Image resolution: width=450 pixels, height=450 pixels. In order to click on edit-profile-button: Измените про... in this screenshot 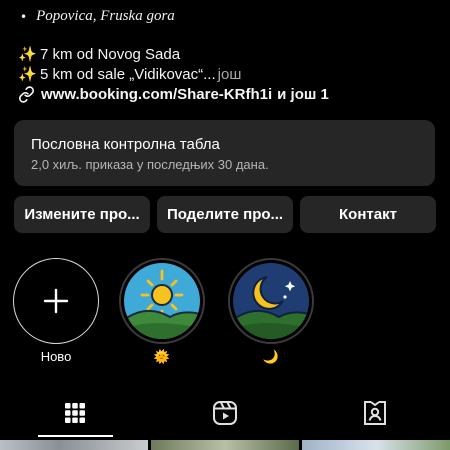, I will do `click(82, 214)`.